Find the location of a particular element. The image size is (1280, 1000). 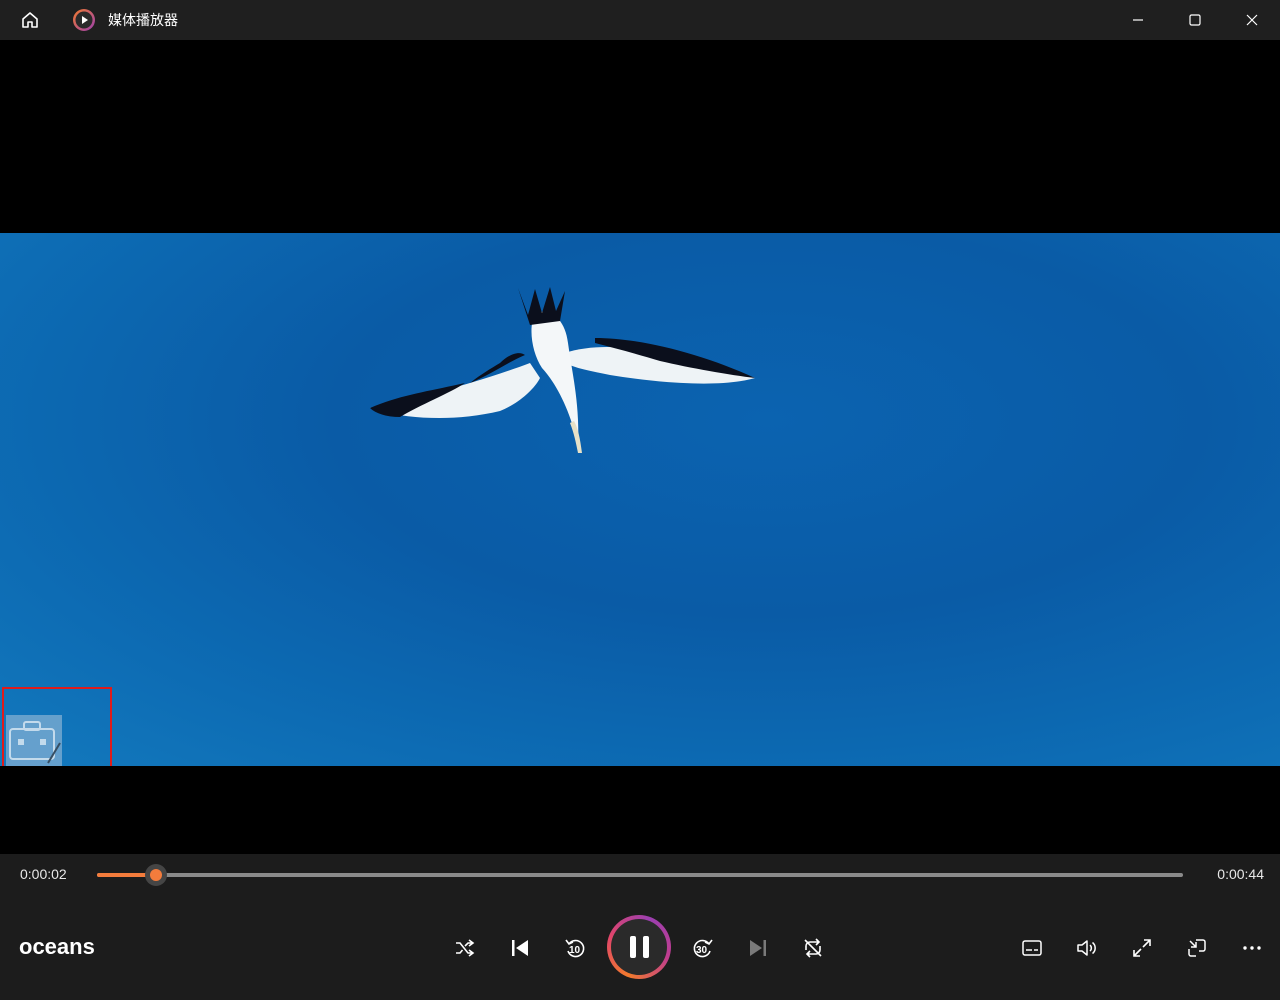

play-pause-button is located at coordinates (639, 947).